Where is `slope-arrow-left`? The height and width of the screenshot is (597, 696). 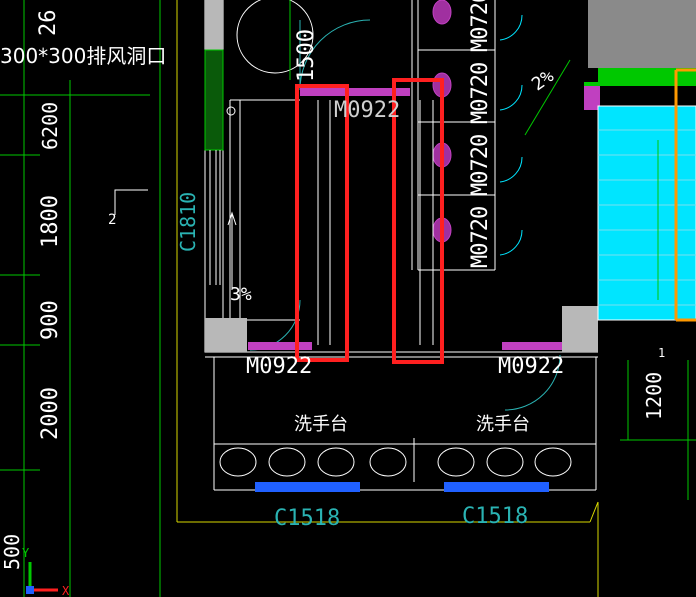
slope-arrow-left is located at coordinates (232, 250).